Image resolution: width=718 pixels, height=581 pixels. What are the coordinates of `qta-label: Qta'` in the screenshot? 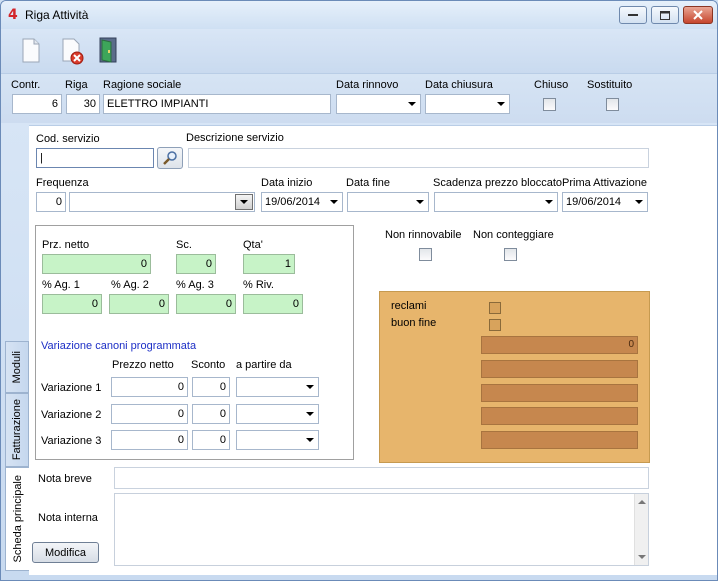 It's located at (253, 245).